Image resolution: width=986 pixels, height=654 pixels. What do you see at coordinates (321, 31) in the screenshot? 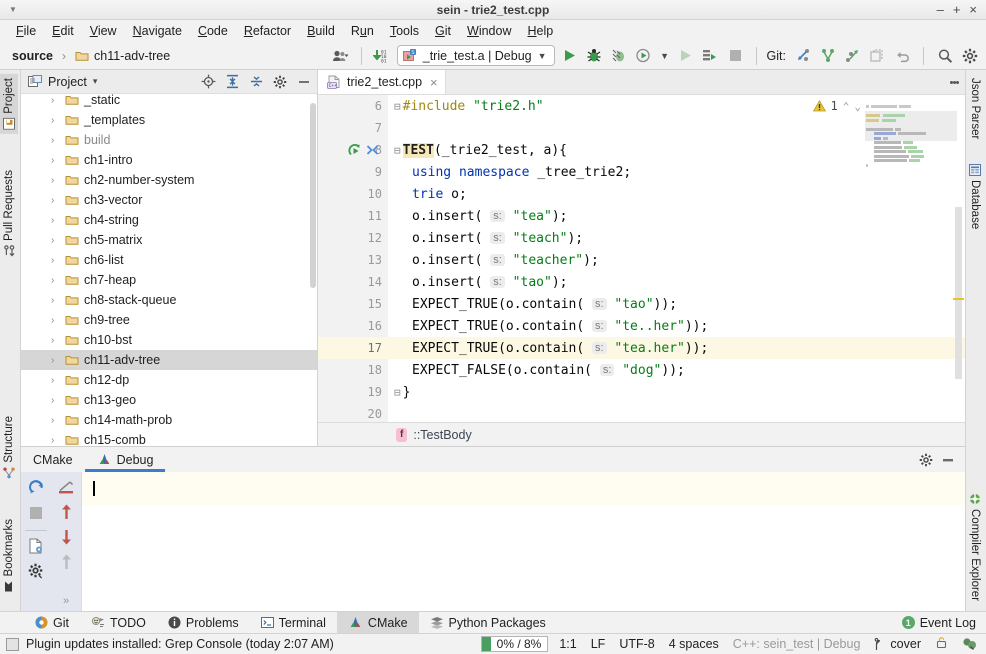
I see `menu-build: Build` at bounding box center [321, 31].